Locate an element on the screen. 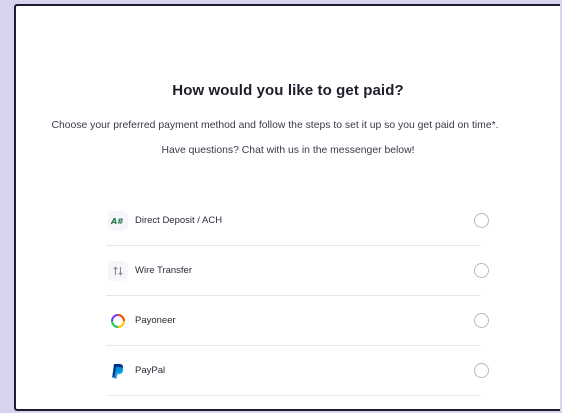 This screenshot has width=562, height=413. payoneer-icon is located at coordinates (118, 320).